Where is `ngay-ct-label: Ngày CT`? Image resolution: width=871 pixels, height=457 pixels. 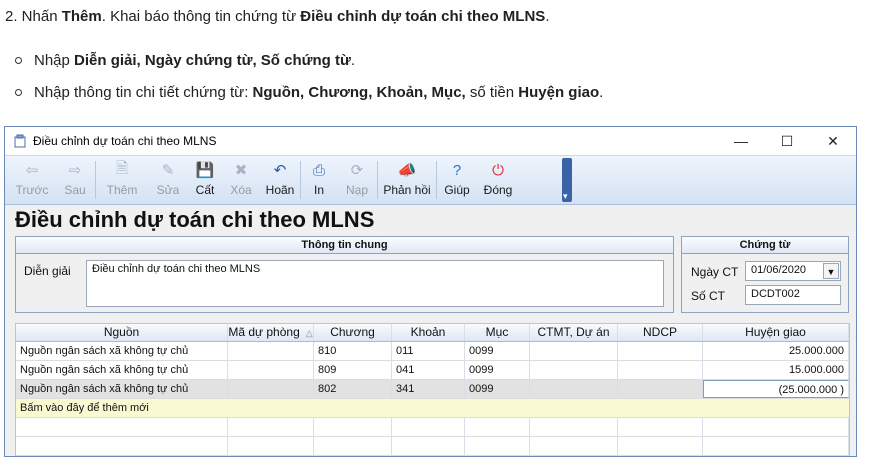 ngay-ct-label: Ngày CT is located at coordinates (715, 272).